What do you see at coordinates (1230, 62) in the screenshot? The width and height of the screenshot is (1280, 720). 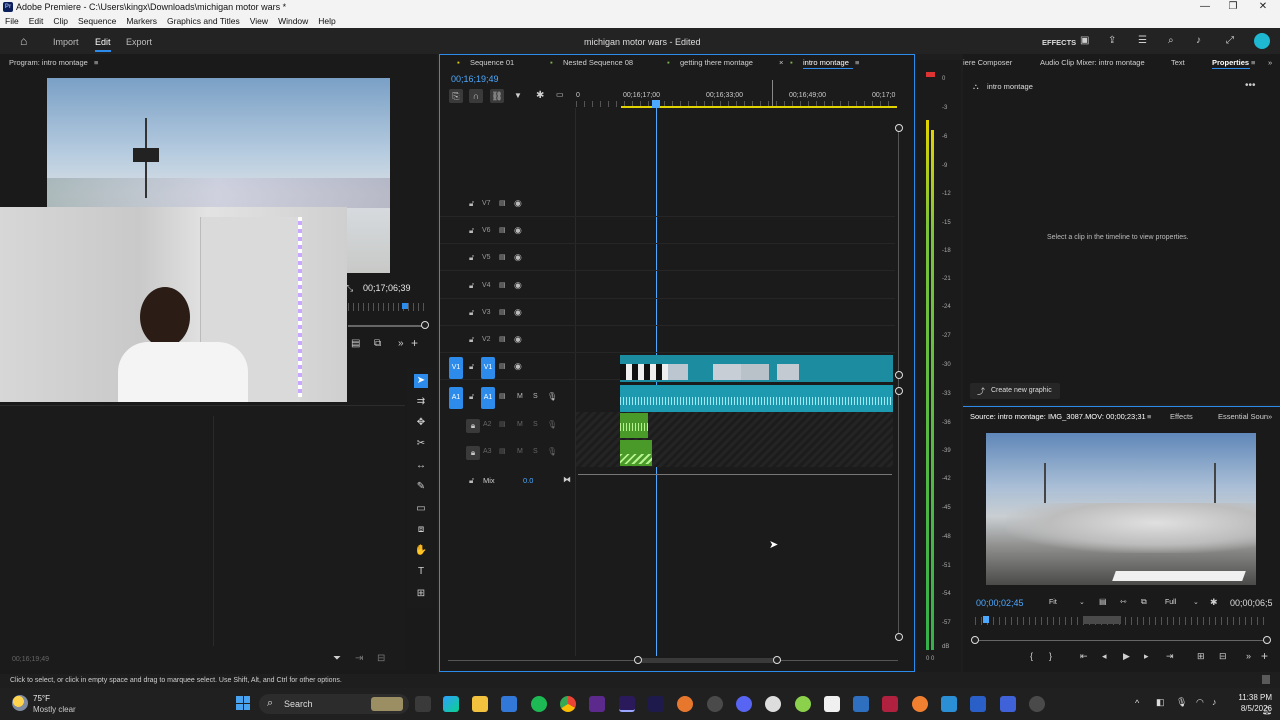 I see `tab-properties: Properties` at bounding box center [1230, 62].